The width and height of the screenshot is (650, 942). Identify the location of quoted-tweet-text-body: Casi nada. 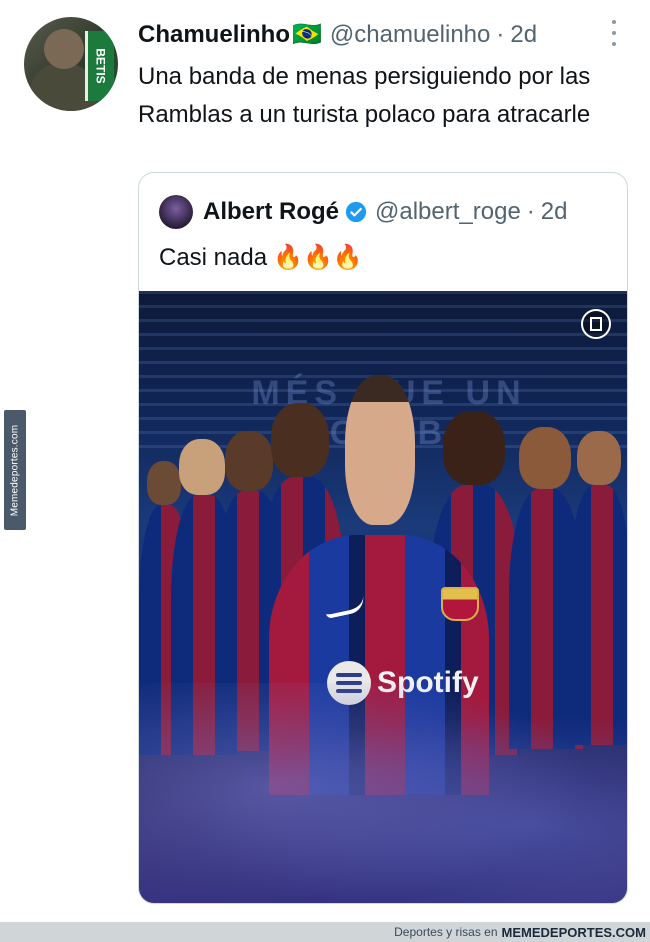
(213, 257).